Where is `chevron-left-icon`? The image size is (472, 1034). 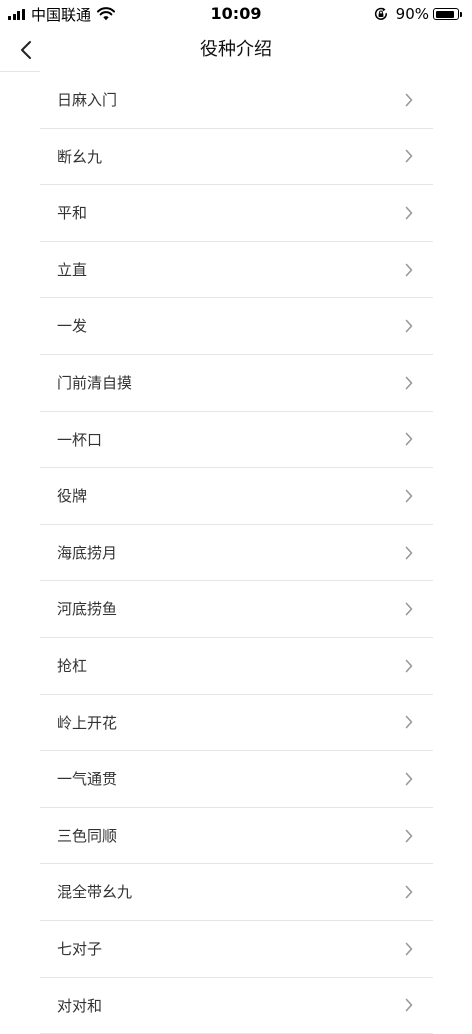
chevron-left-icon is located at coordinates (26, 50).